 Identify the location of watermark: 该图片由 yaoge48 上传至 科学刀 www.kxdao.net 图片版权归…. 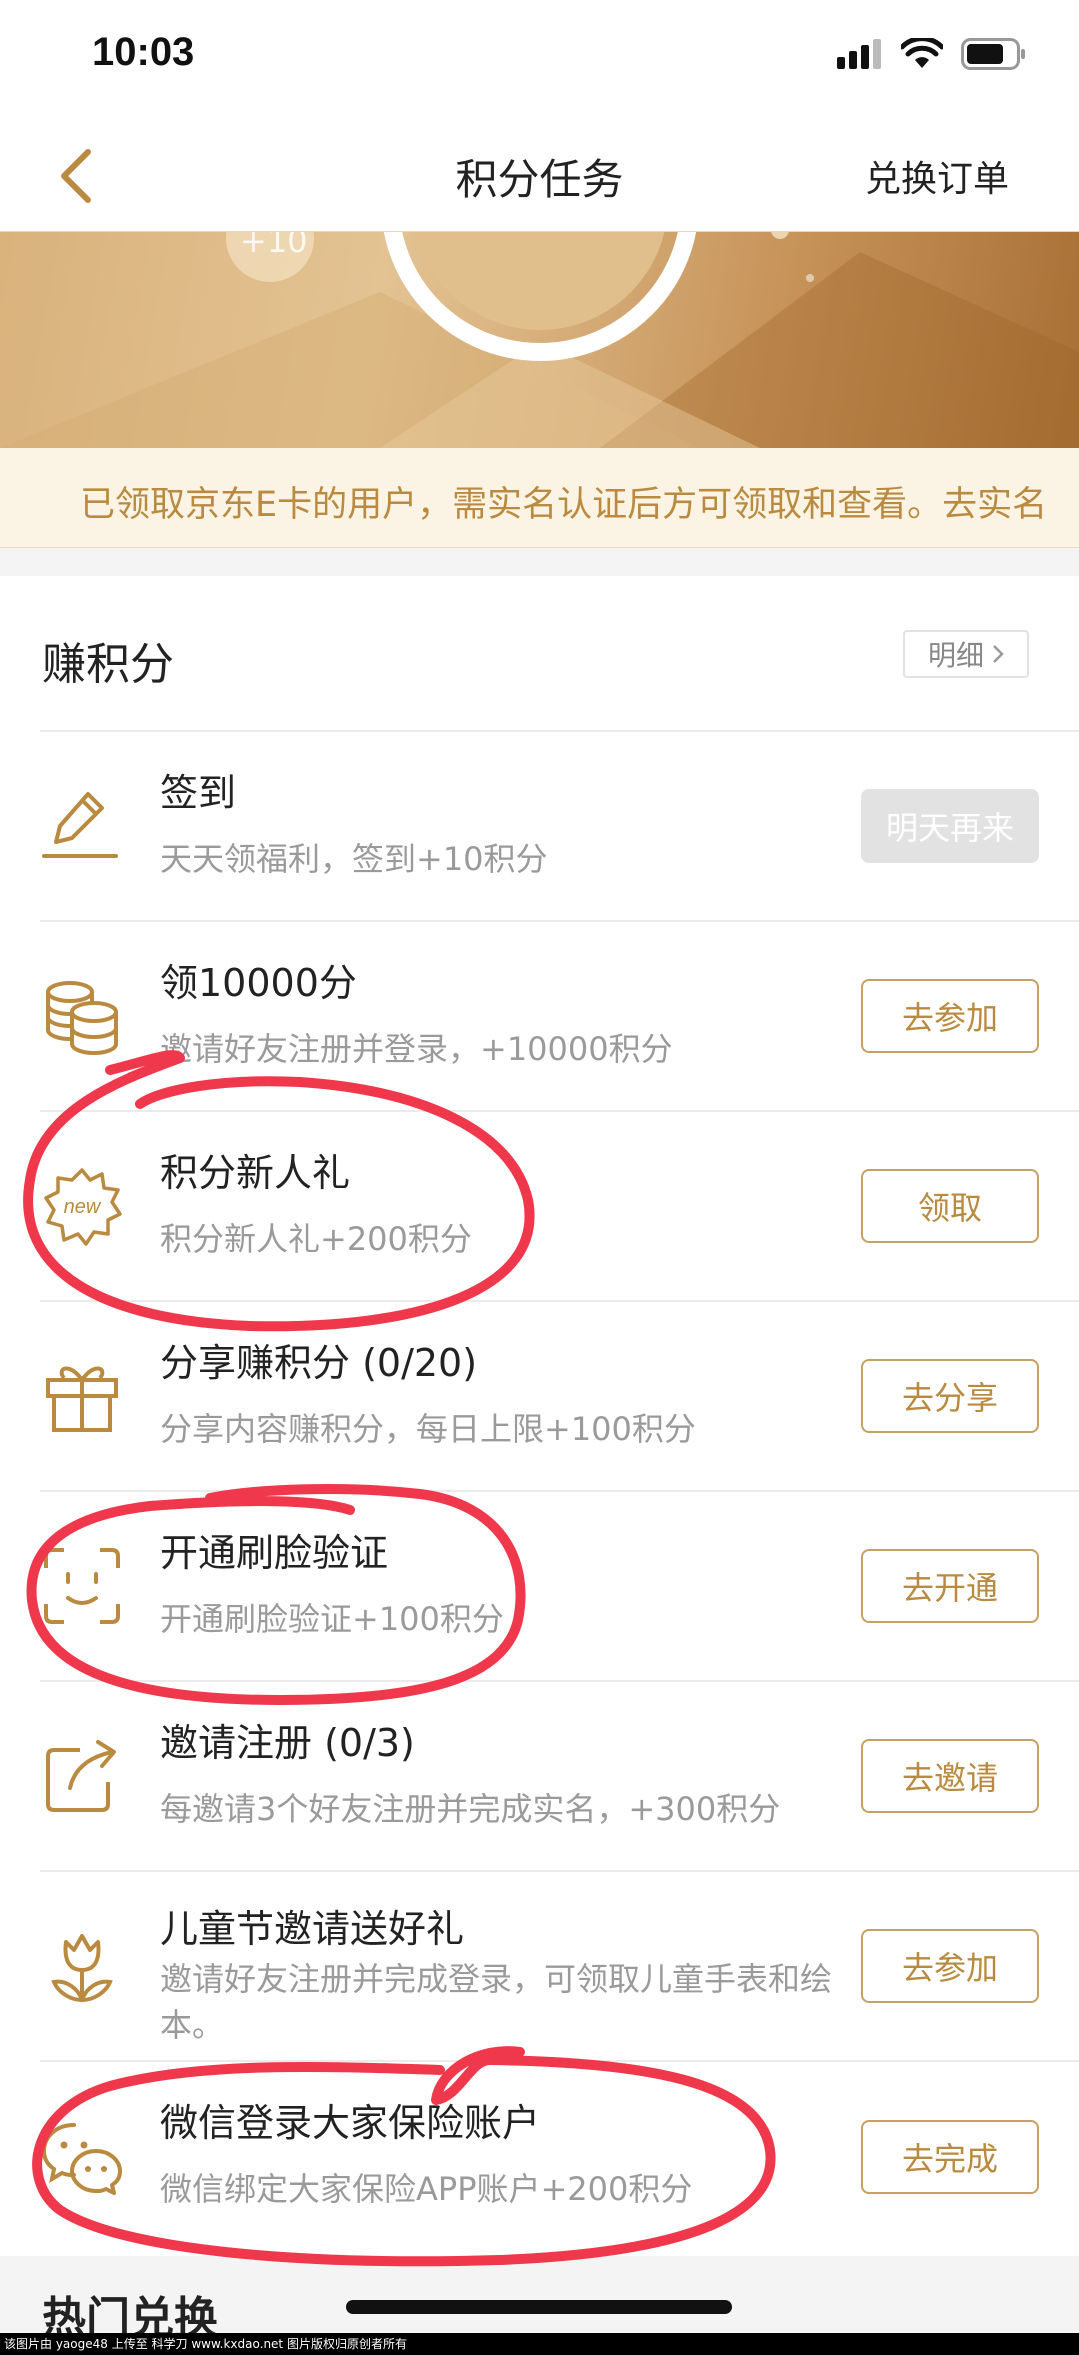
(539, 2344).